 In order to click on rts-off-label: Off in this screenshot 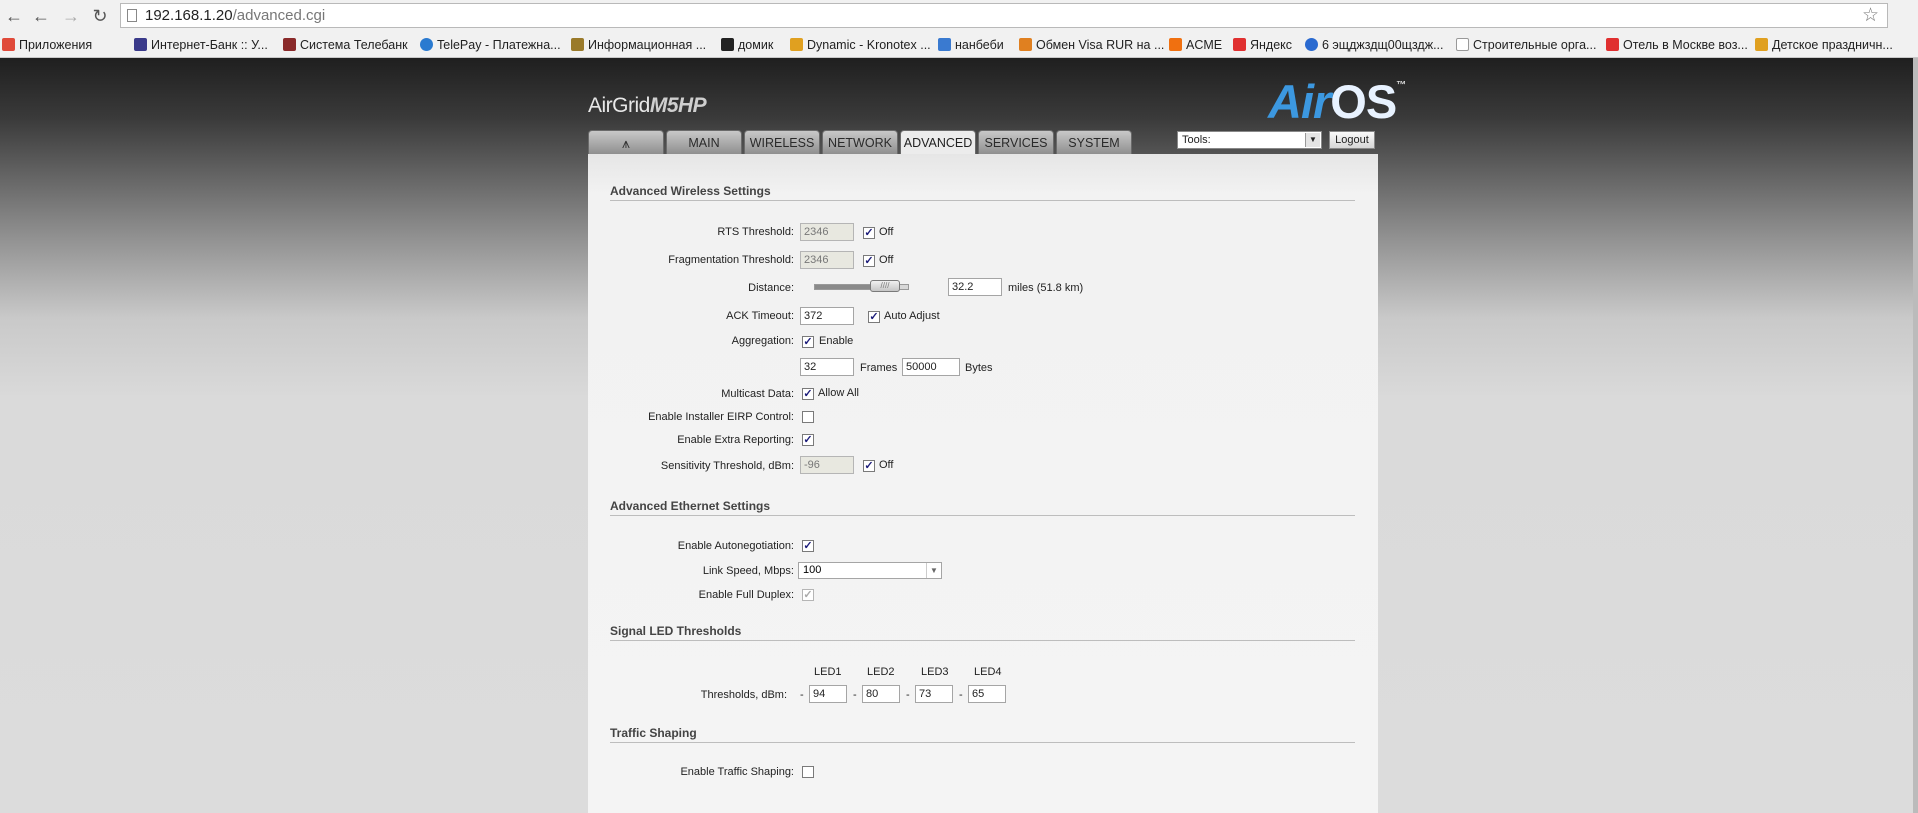, I will do `click(886, 232)`.